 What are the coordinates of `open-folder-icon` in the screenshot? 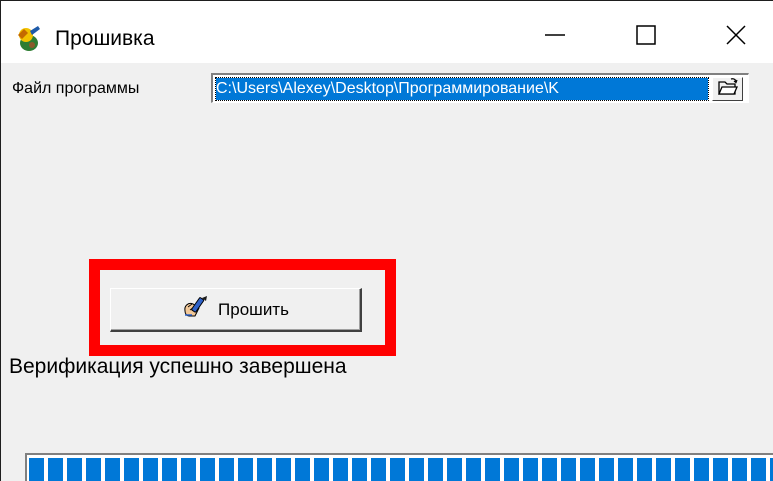 It's located at (727, 89).